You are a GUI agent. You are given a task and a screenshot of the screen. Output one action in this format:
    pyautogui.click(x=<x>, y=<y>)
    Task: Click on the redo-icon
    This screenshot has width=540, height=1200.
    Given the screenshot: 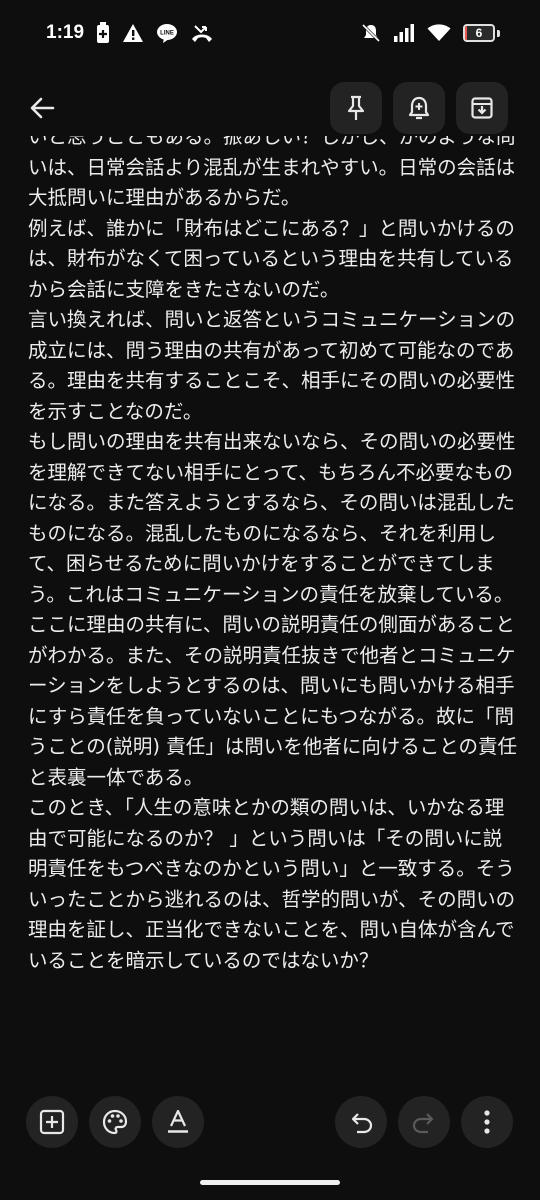 What is the action you would take?
    pyautogui.click(x=423, y=1123)
    